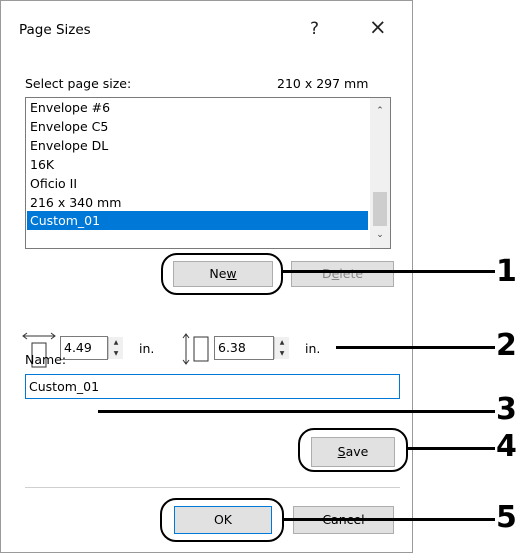  Describe the element at coordinates (42, 164) in the screenshot. I see `list-item: 16K` at that location.